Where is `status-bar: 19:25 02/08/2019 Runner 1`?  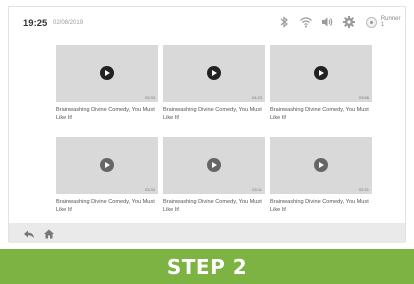 status-bar: 19:25 02/08/2019 Runner 1 is located at coordinates (207, 22).